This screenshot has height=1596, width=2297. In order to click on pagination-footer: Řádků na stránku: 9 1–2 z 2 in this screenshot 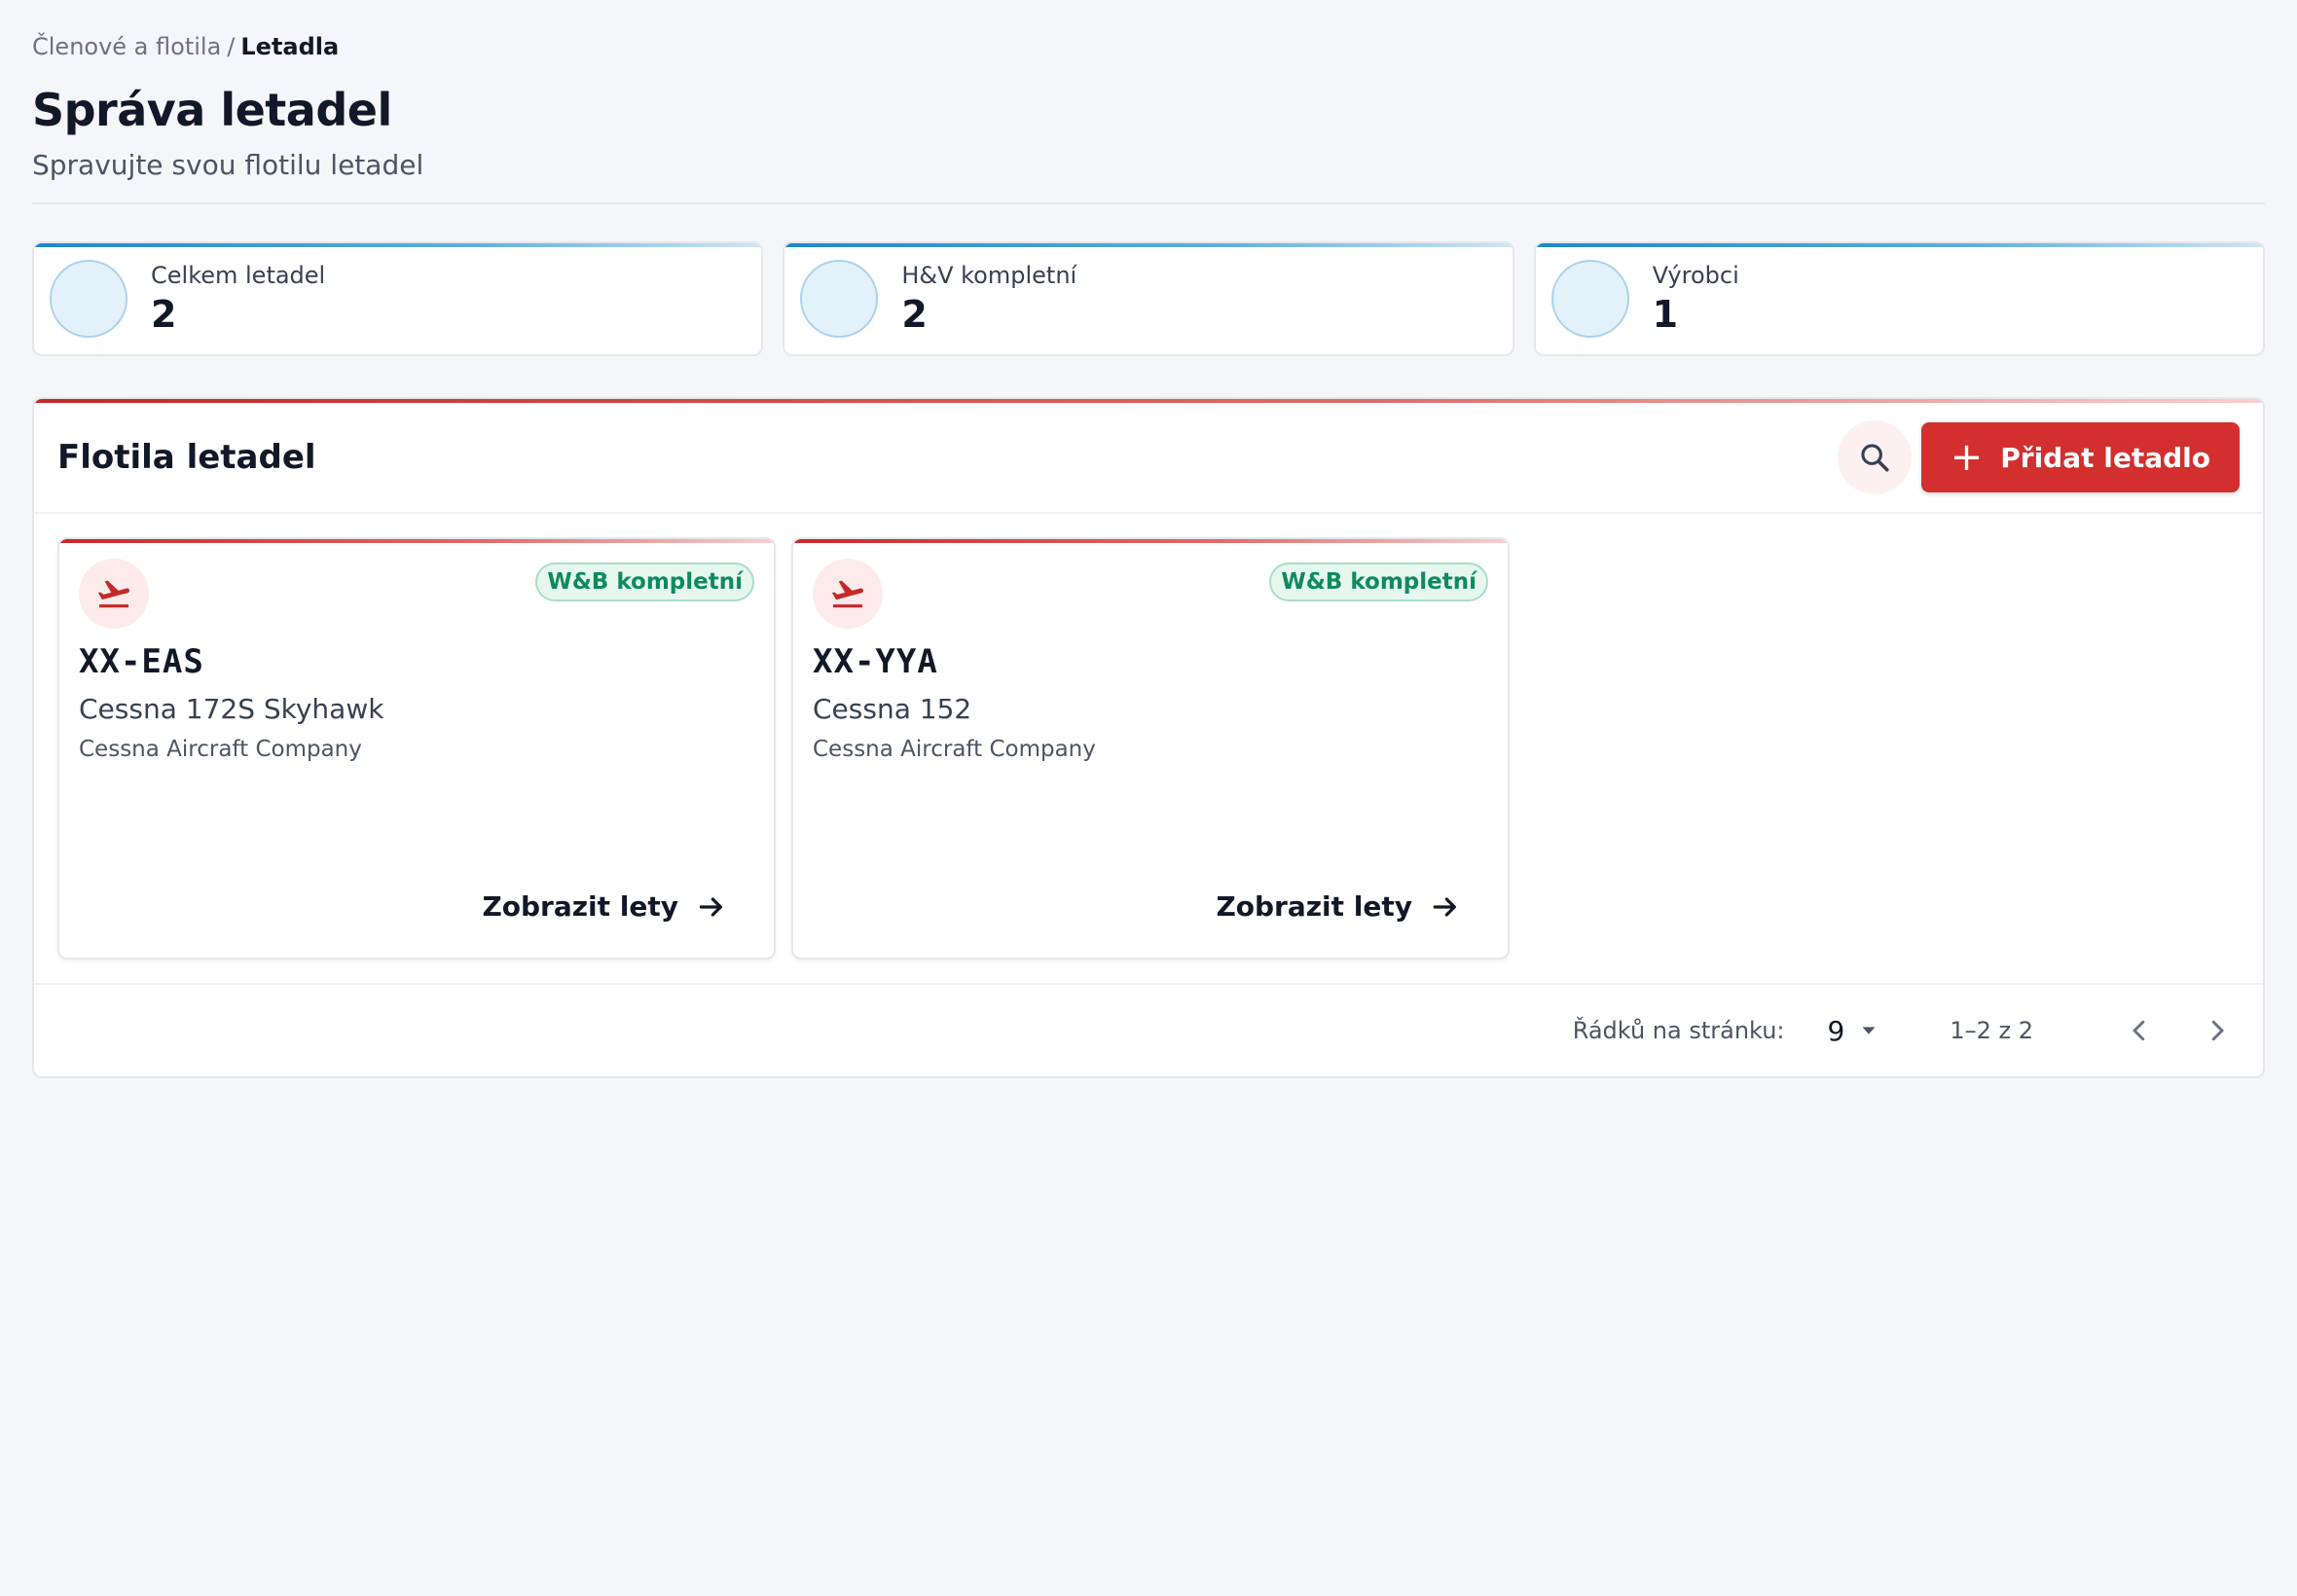, I will do `click(1148, 1029)`.